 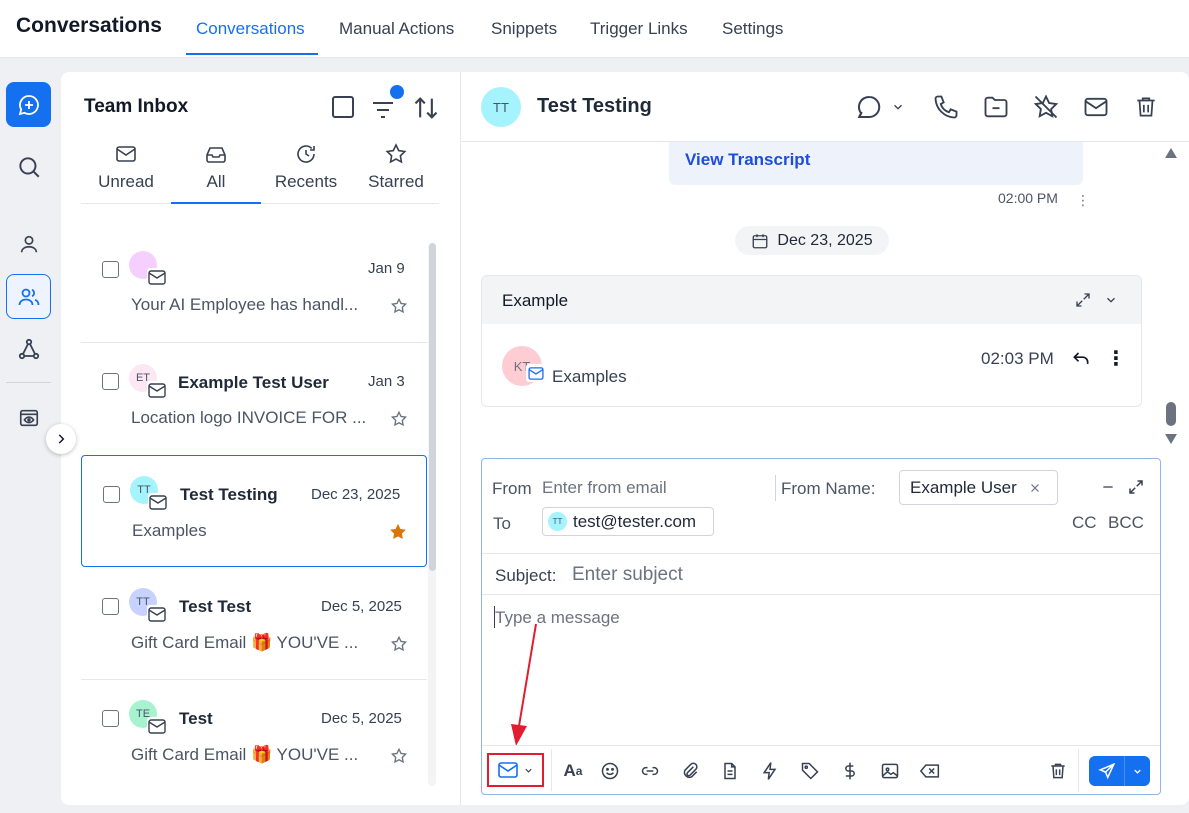 I want to click on workflows-button, so click(x=28, y=348).